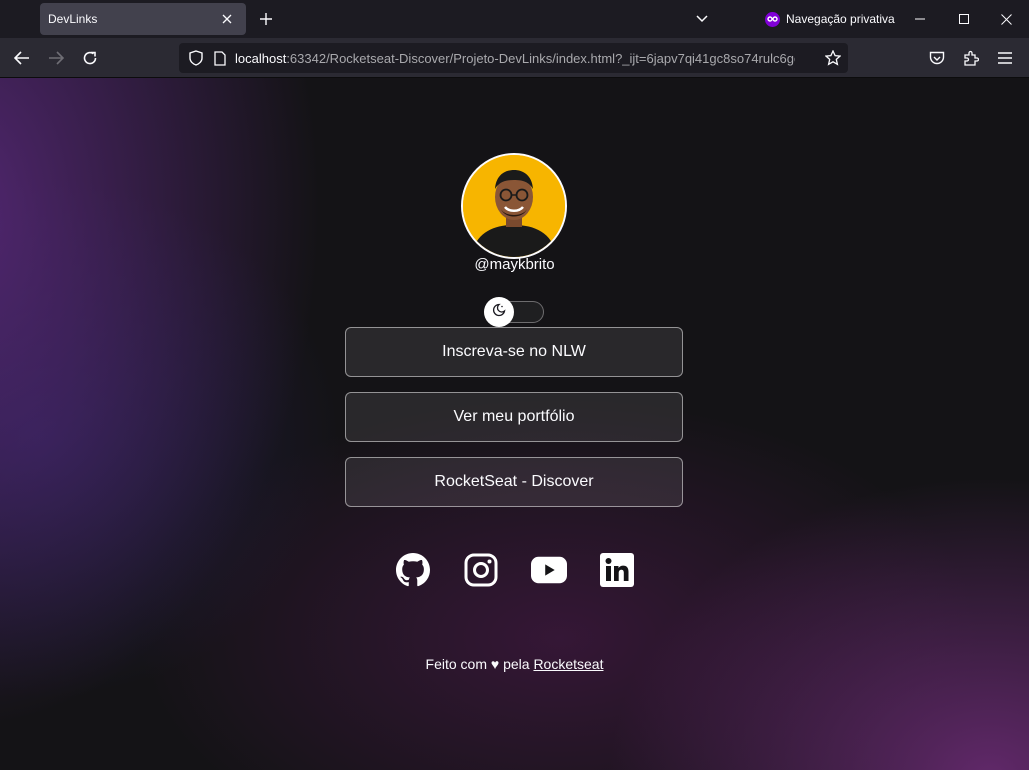  I want to click on footer: Feito com ♥ pela Rocketseat, so click(514, 664).